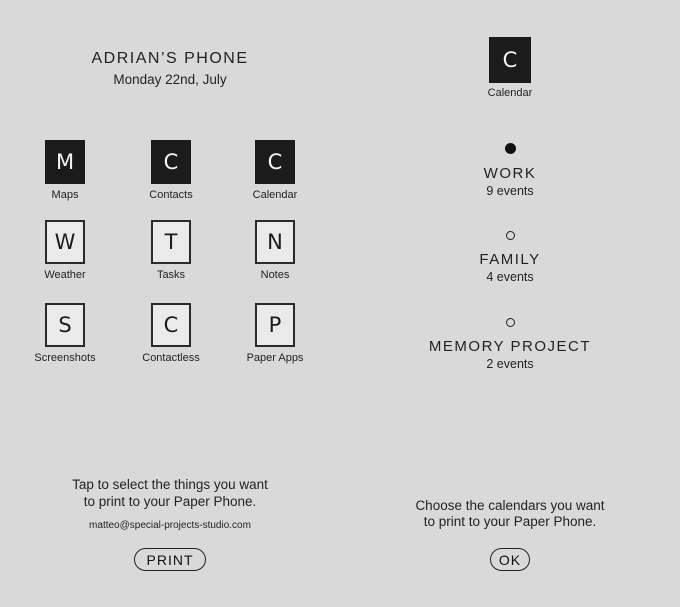  I want to click on app-maps: M Maps, so click(65, 170).